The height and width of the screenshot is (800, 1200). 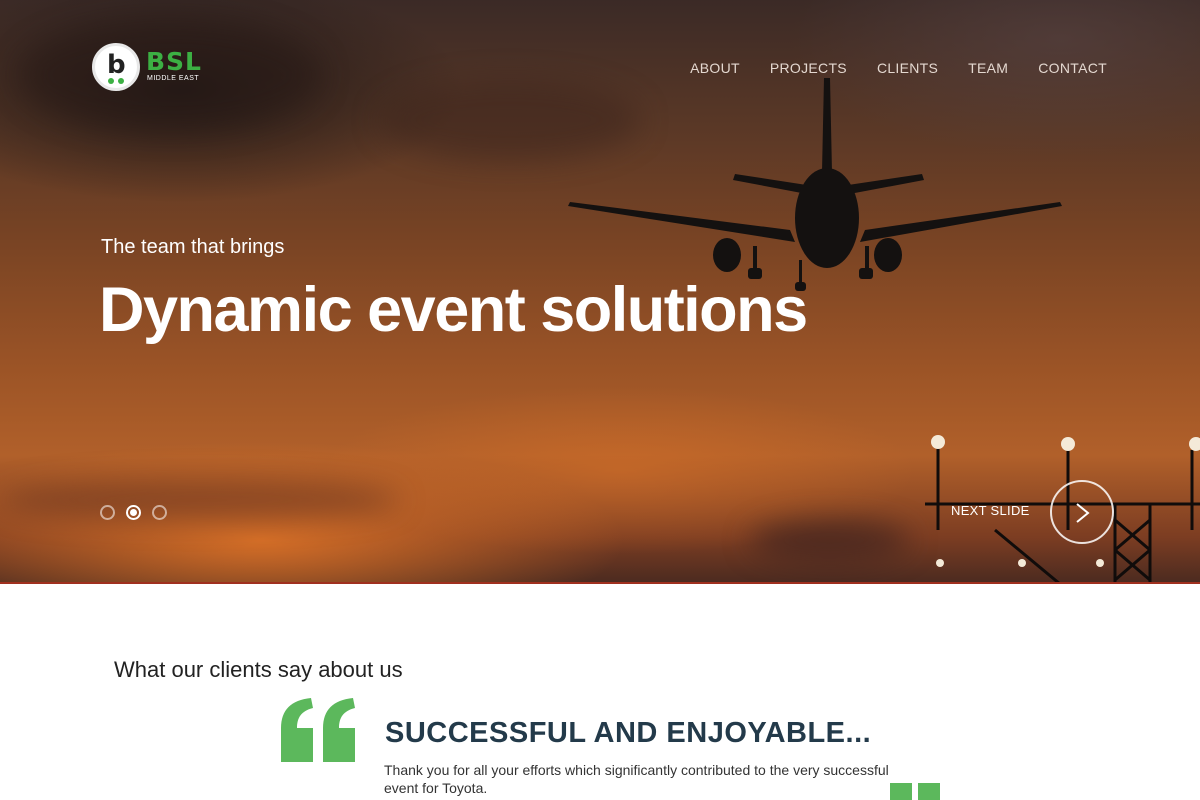 I want to click on quote-close-icon, so click(x=915, y=791).